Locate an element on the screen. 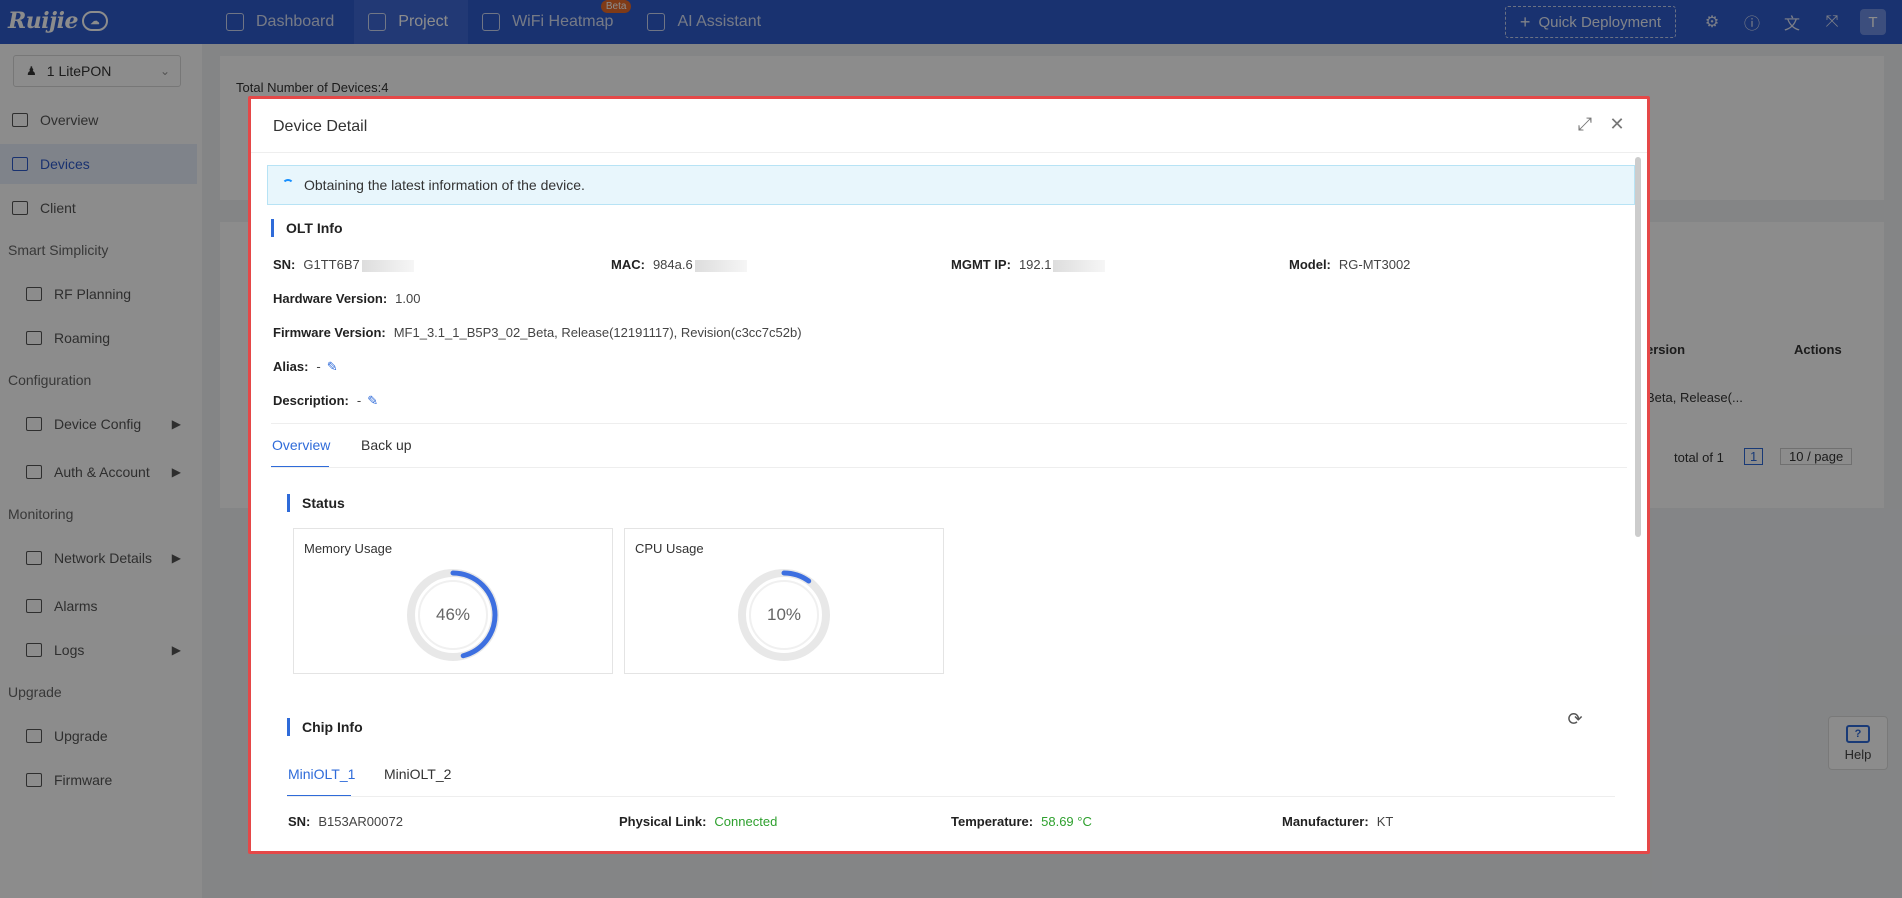  olt-info-title: OLT Info is located at coordinates (307, 228).